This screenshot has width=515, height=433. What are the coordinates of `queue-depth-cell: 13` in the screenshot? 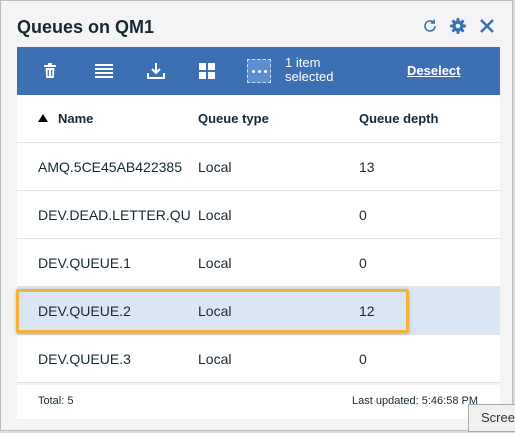 It's located at (367, 167).